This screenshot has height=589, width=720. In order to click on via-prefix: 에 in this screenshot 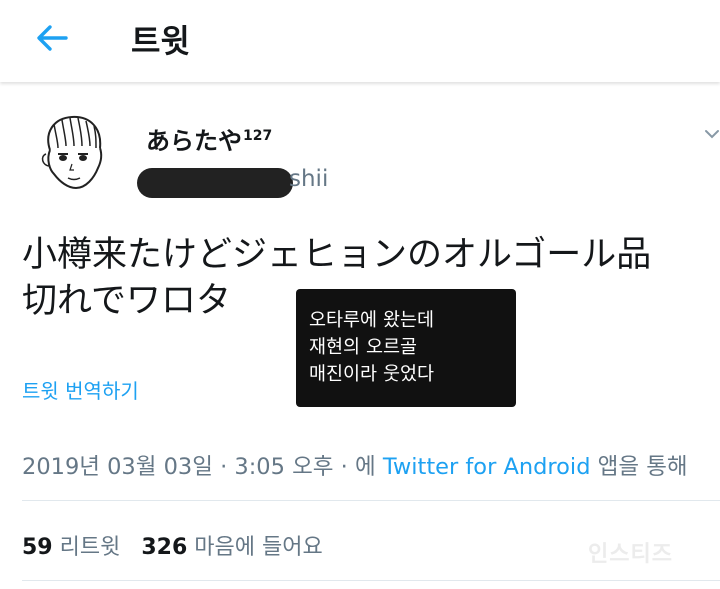, I will do `click(365, 467)`.